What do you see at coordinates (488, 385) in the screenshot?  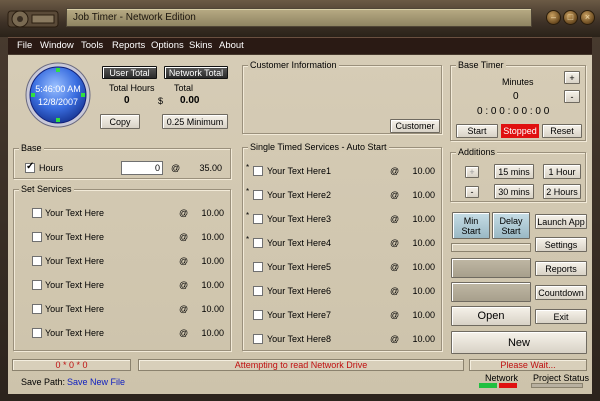 I see `network-led-green` at bounding box center [488, 385].